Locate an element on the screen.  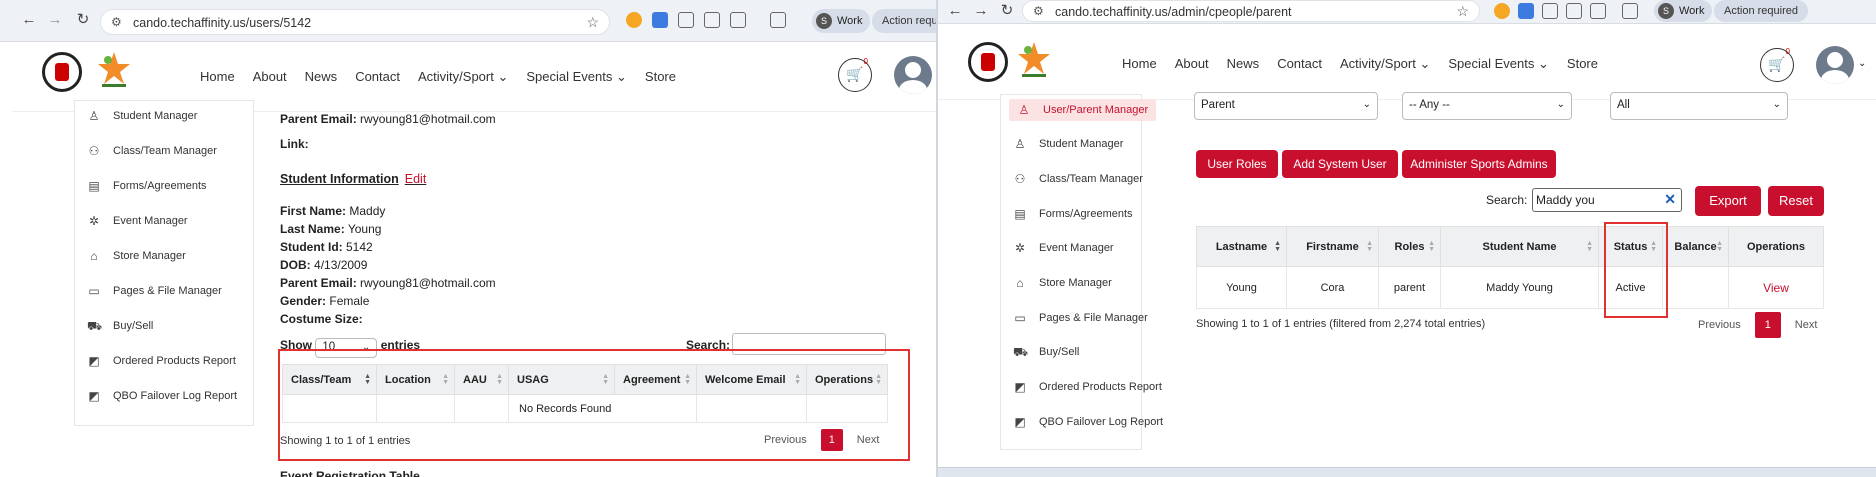
any-filter-select: -- Any -- ⌄ is located at coordinates (1487, 106).